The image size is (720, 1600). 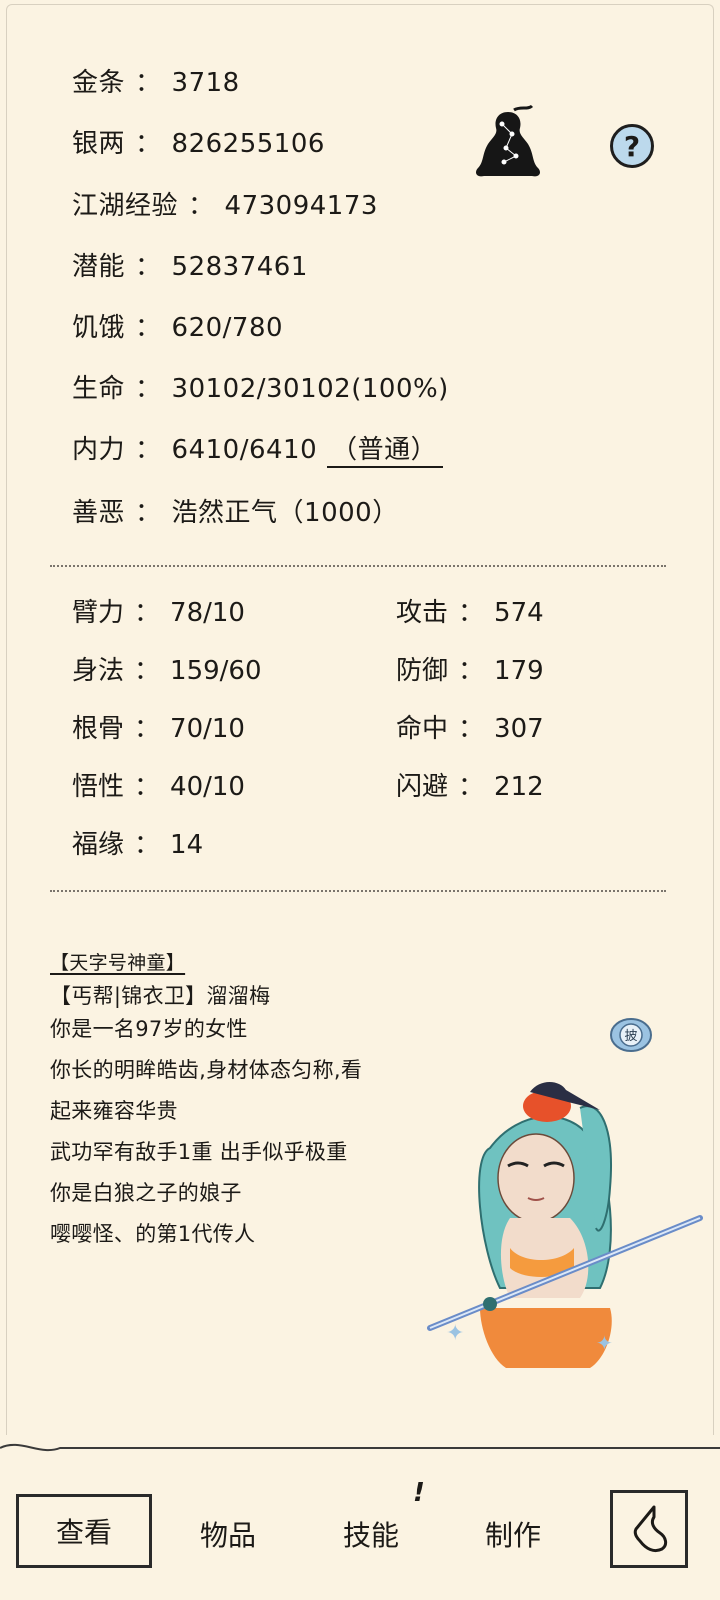 What do you see at coordinates (199, 1152) in the screenshot?
I see `bio-line: 武功罕有敌手1重 出手似乎极重` at bounding box center [199, 1152].